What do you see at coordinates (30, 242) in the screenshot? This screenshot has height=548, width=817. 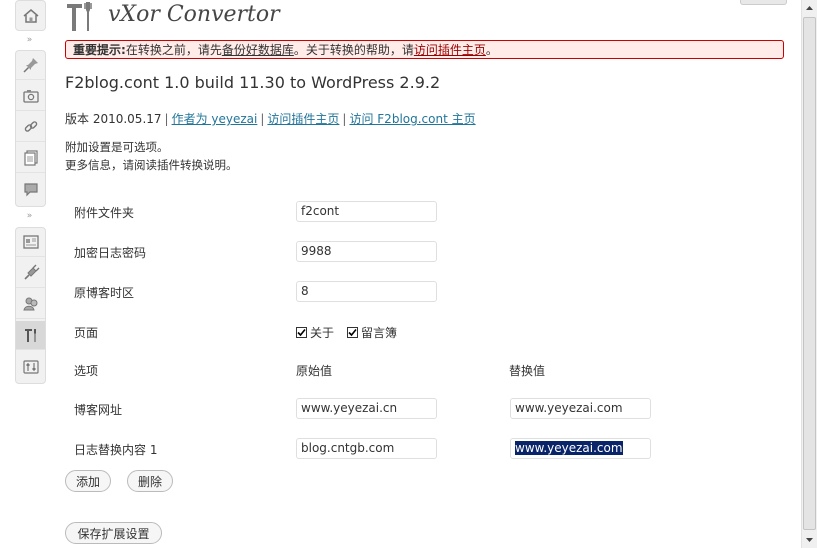 I see `appearance-icon` at bounding box center [30, 242].